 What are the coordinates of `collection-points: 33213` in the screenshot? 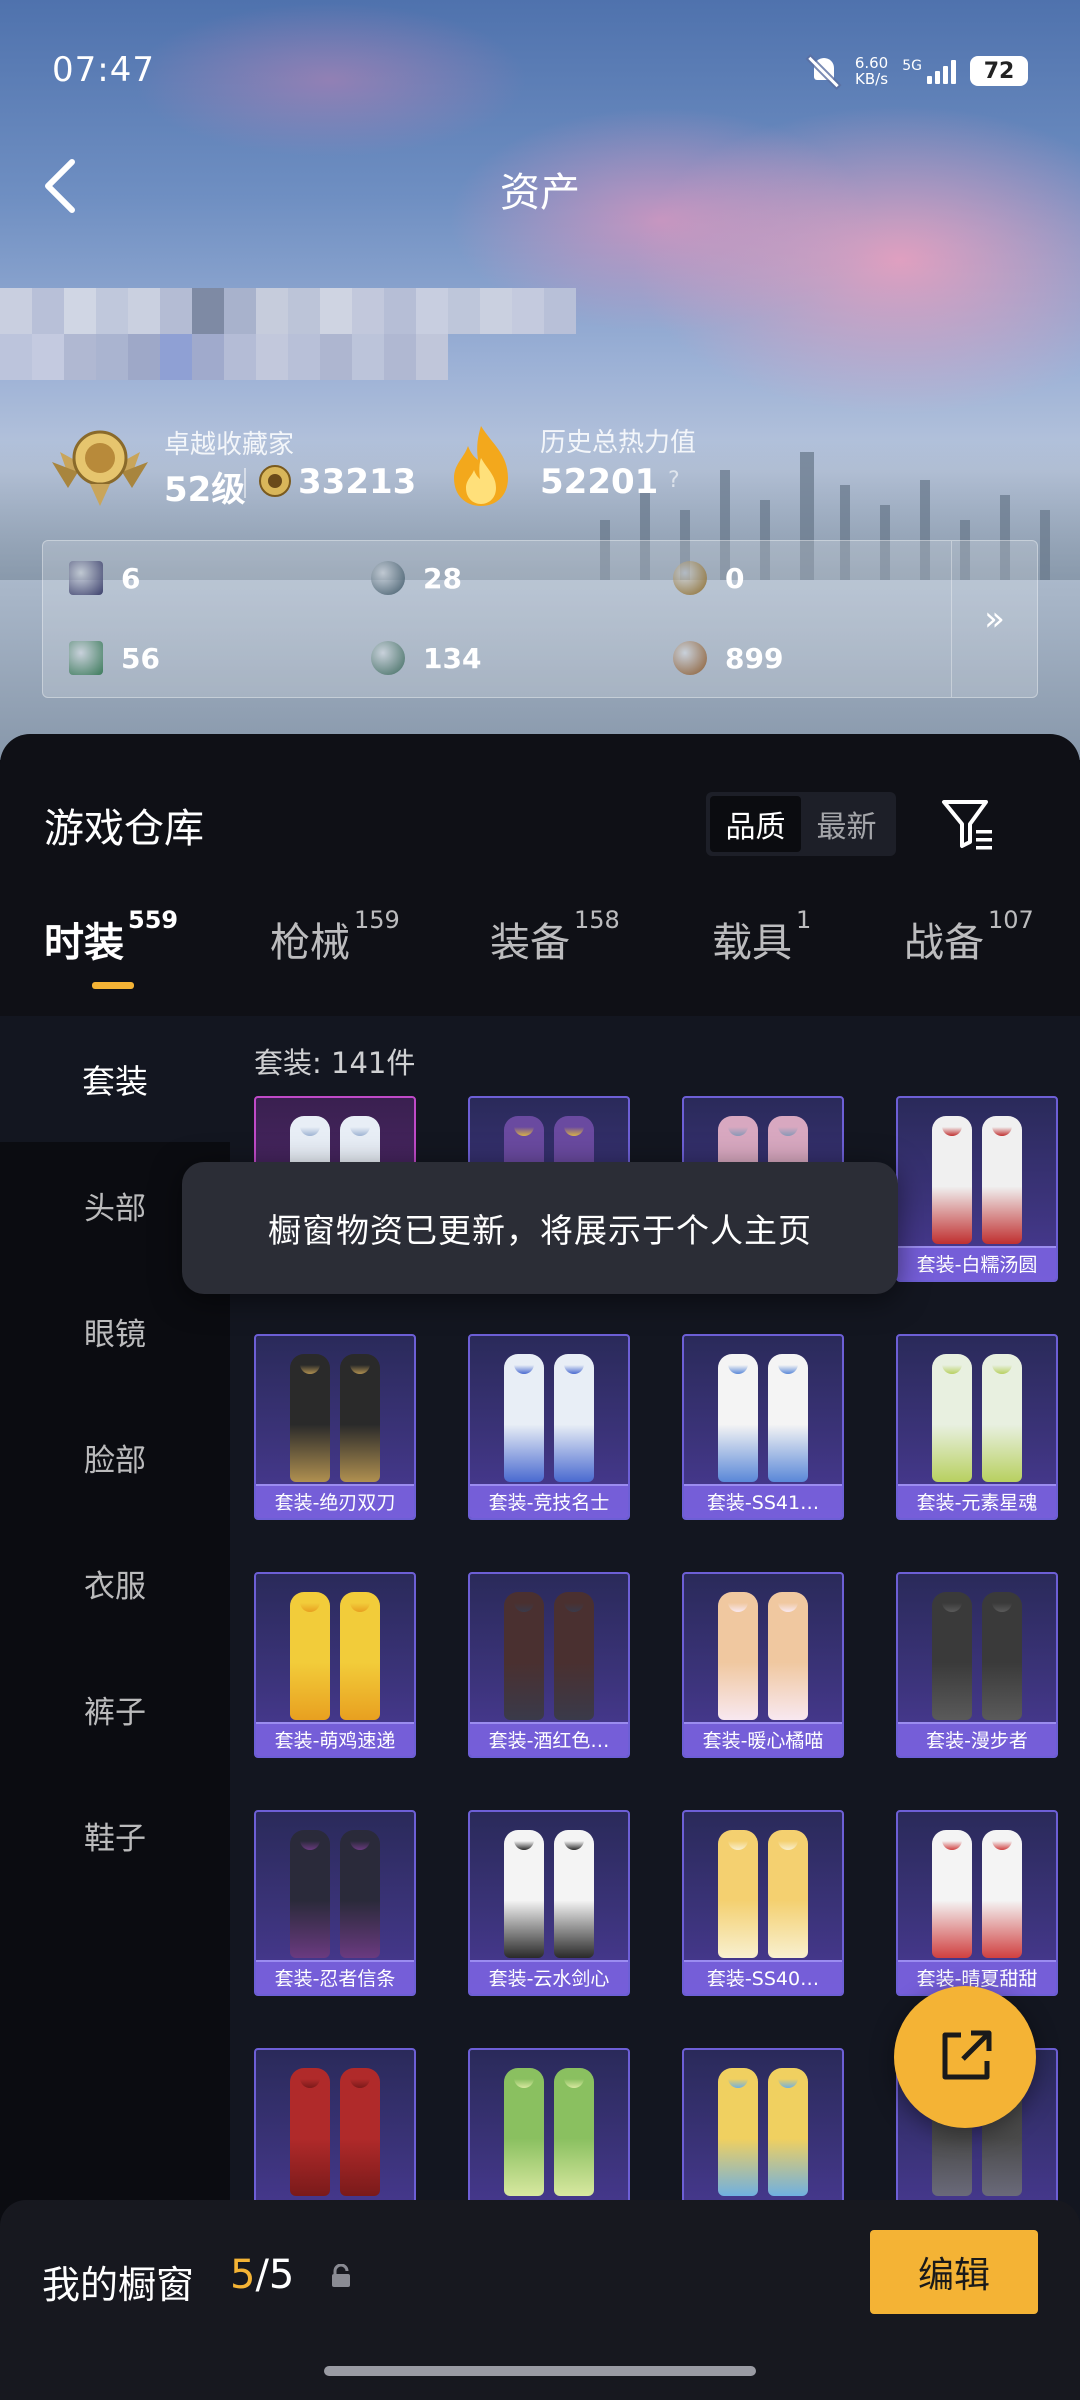 It's located at (357, 482).